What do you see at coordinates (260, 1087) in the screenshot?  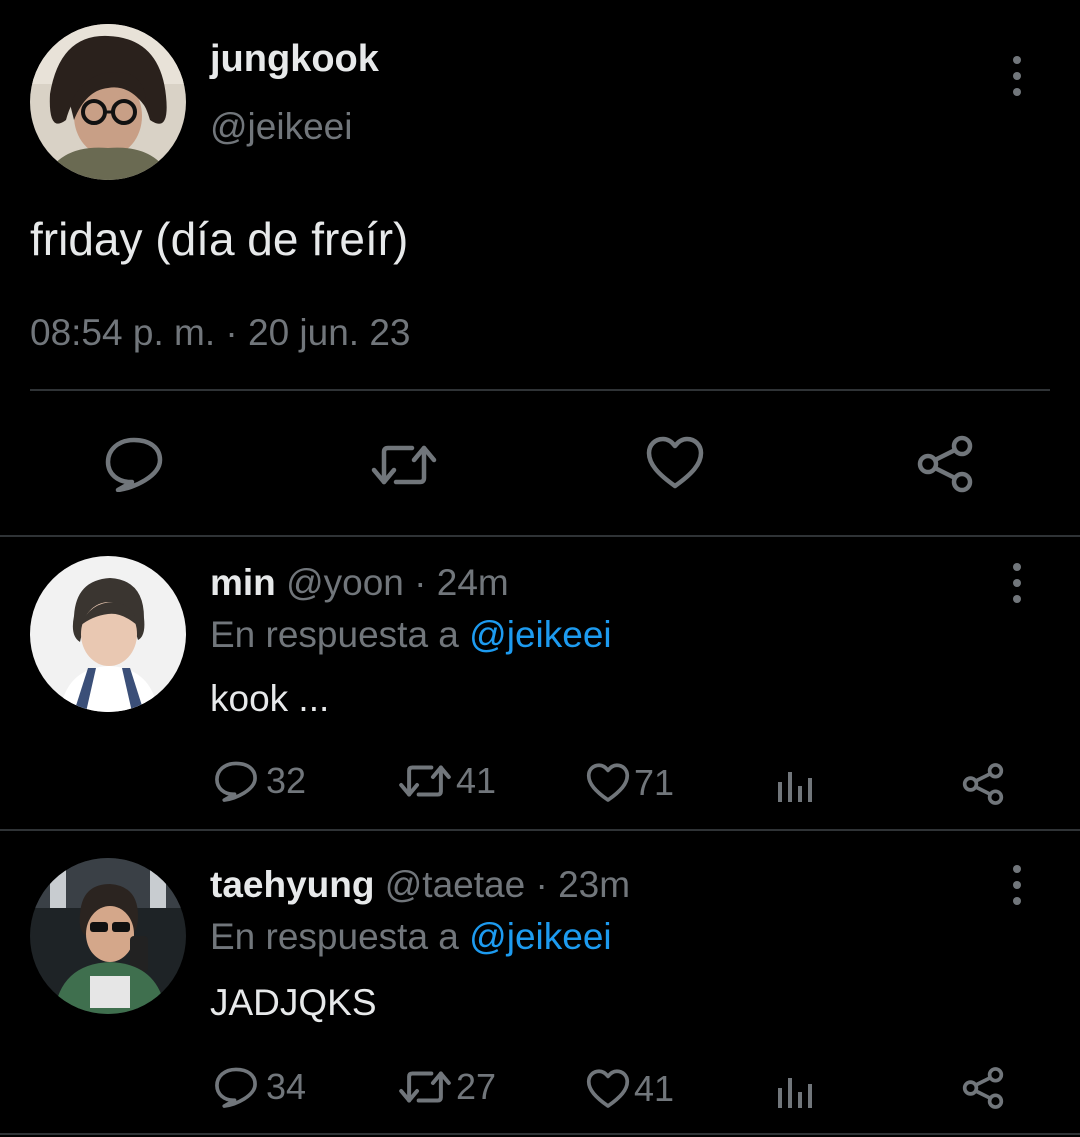 I see `reply-reply-button: 34` at bounding box center [260, 1087].